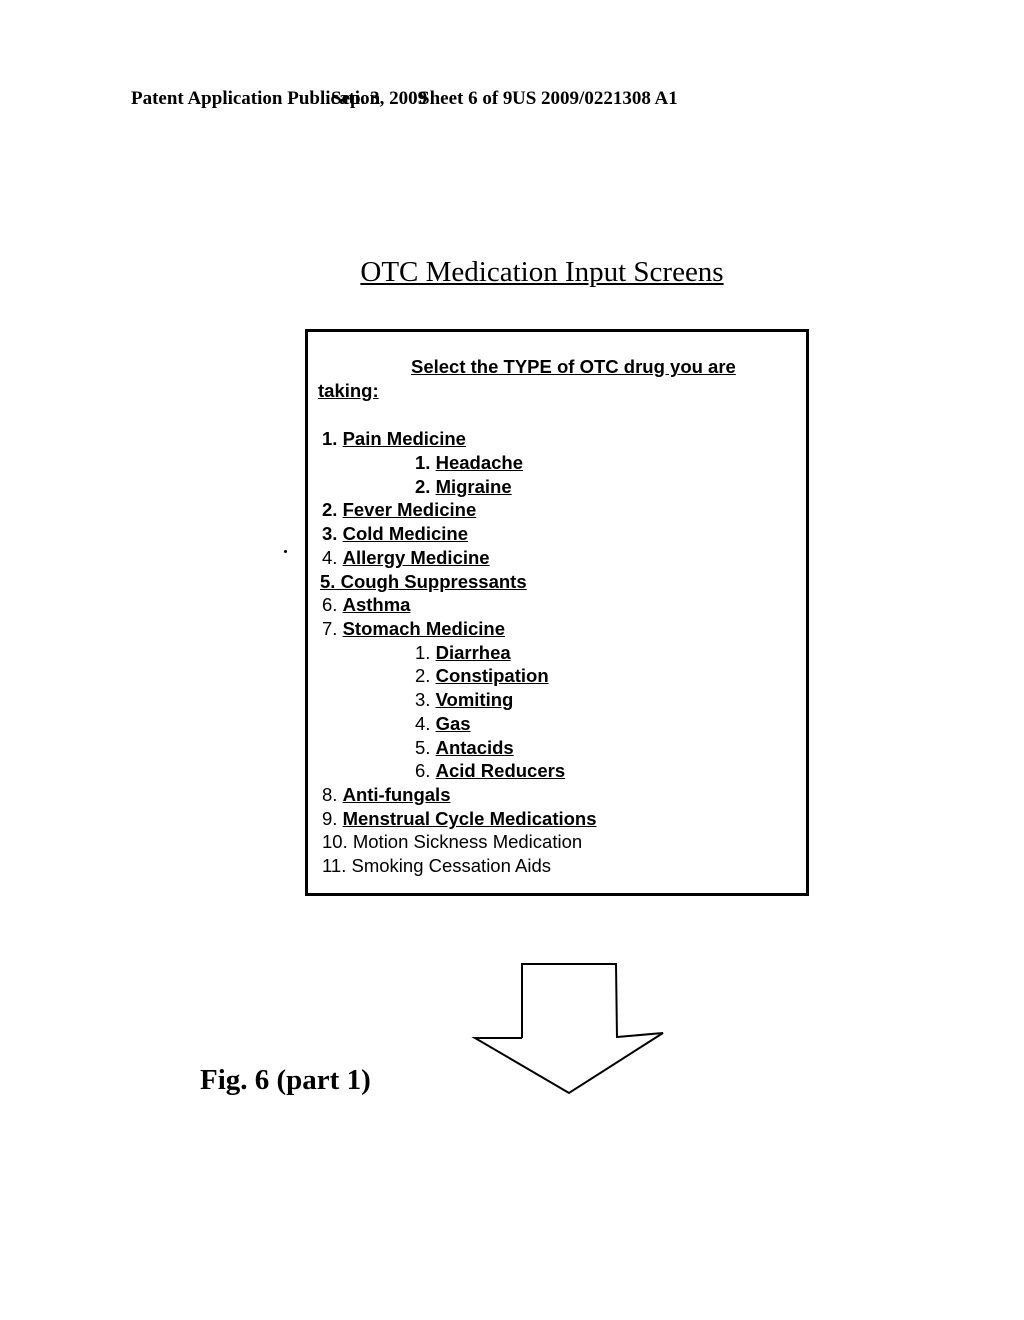  I want to click on option-acid-reducers: 6. Acid Reducers, so click(490, 771).